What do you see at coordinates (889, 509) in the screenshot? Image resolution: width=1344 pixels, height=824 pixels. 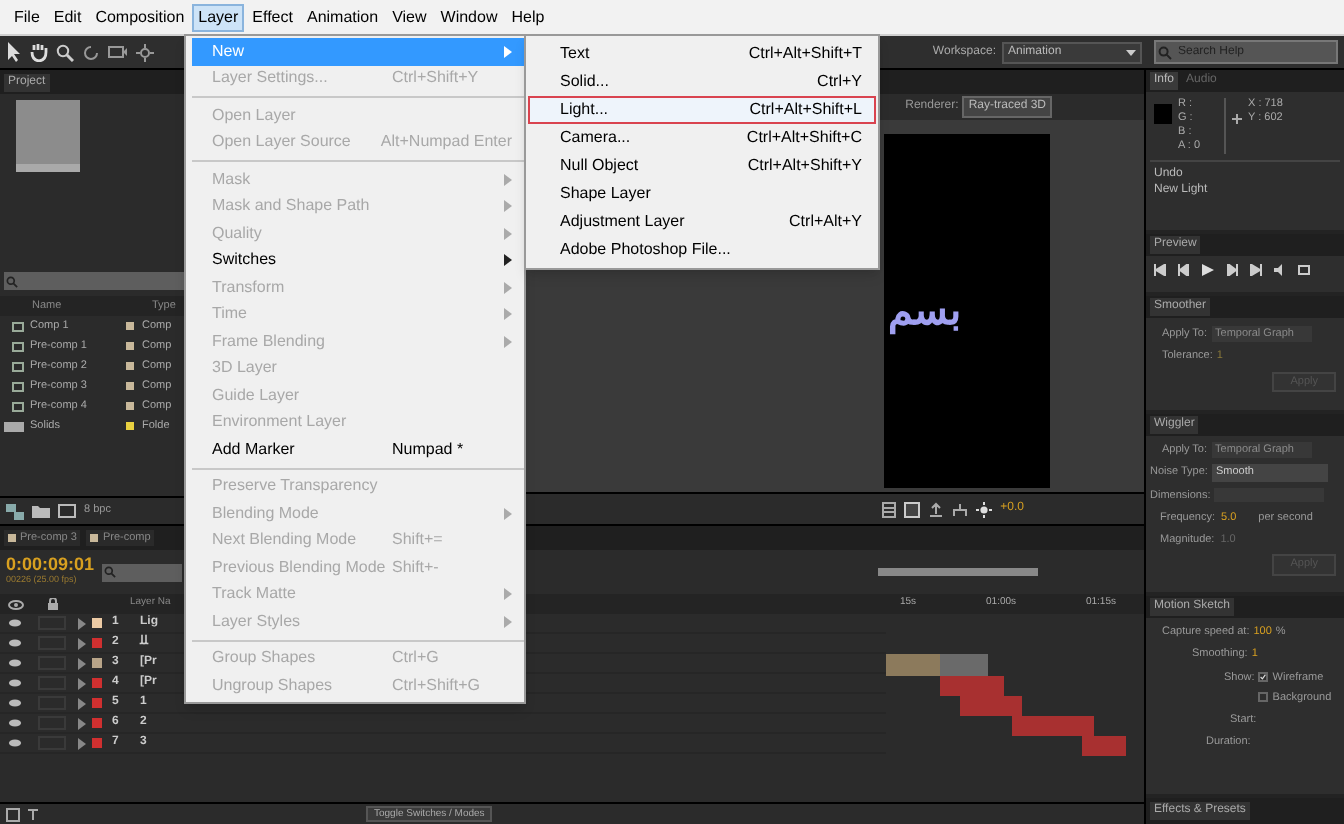 I see `grid-icon` at bounding box center [889, 509].